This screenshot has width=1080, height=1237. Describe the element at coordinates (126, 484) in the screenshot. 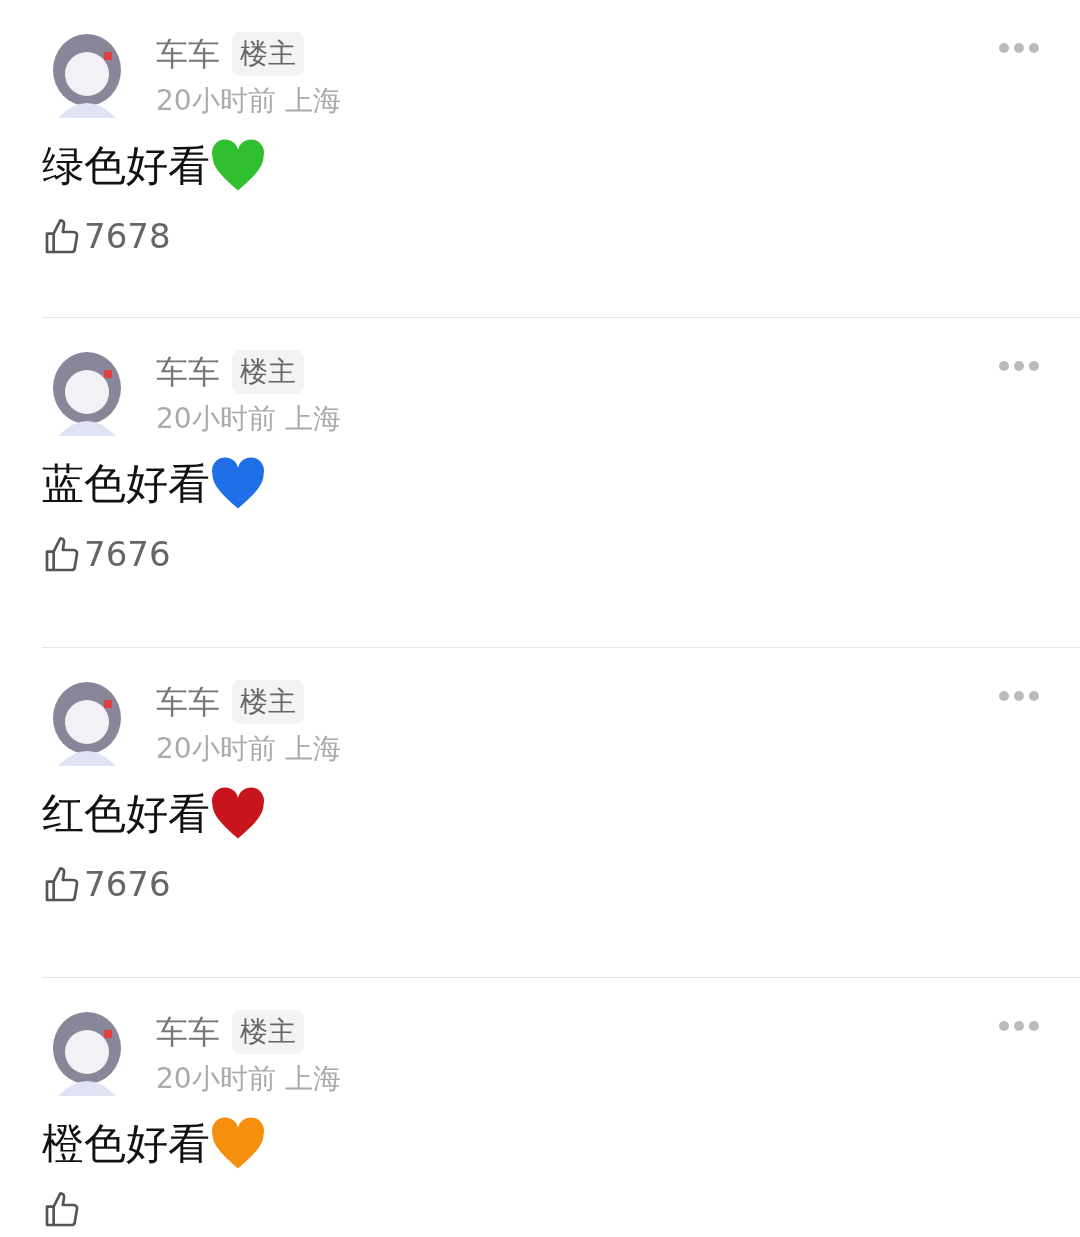

I see `comment-text: 蓝色好看` at that location.